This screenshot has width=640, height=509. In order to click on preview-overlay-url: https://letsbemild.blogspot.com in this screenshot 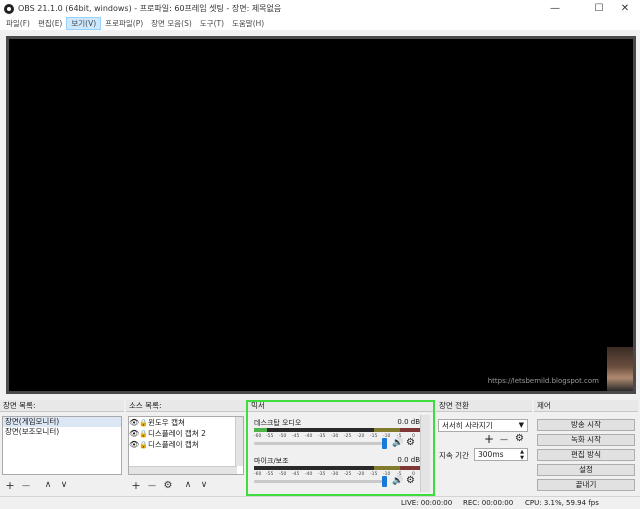, I will do `click(543, 381)`.